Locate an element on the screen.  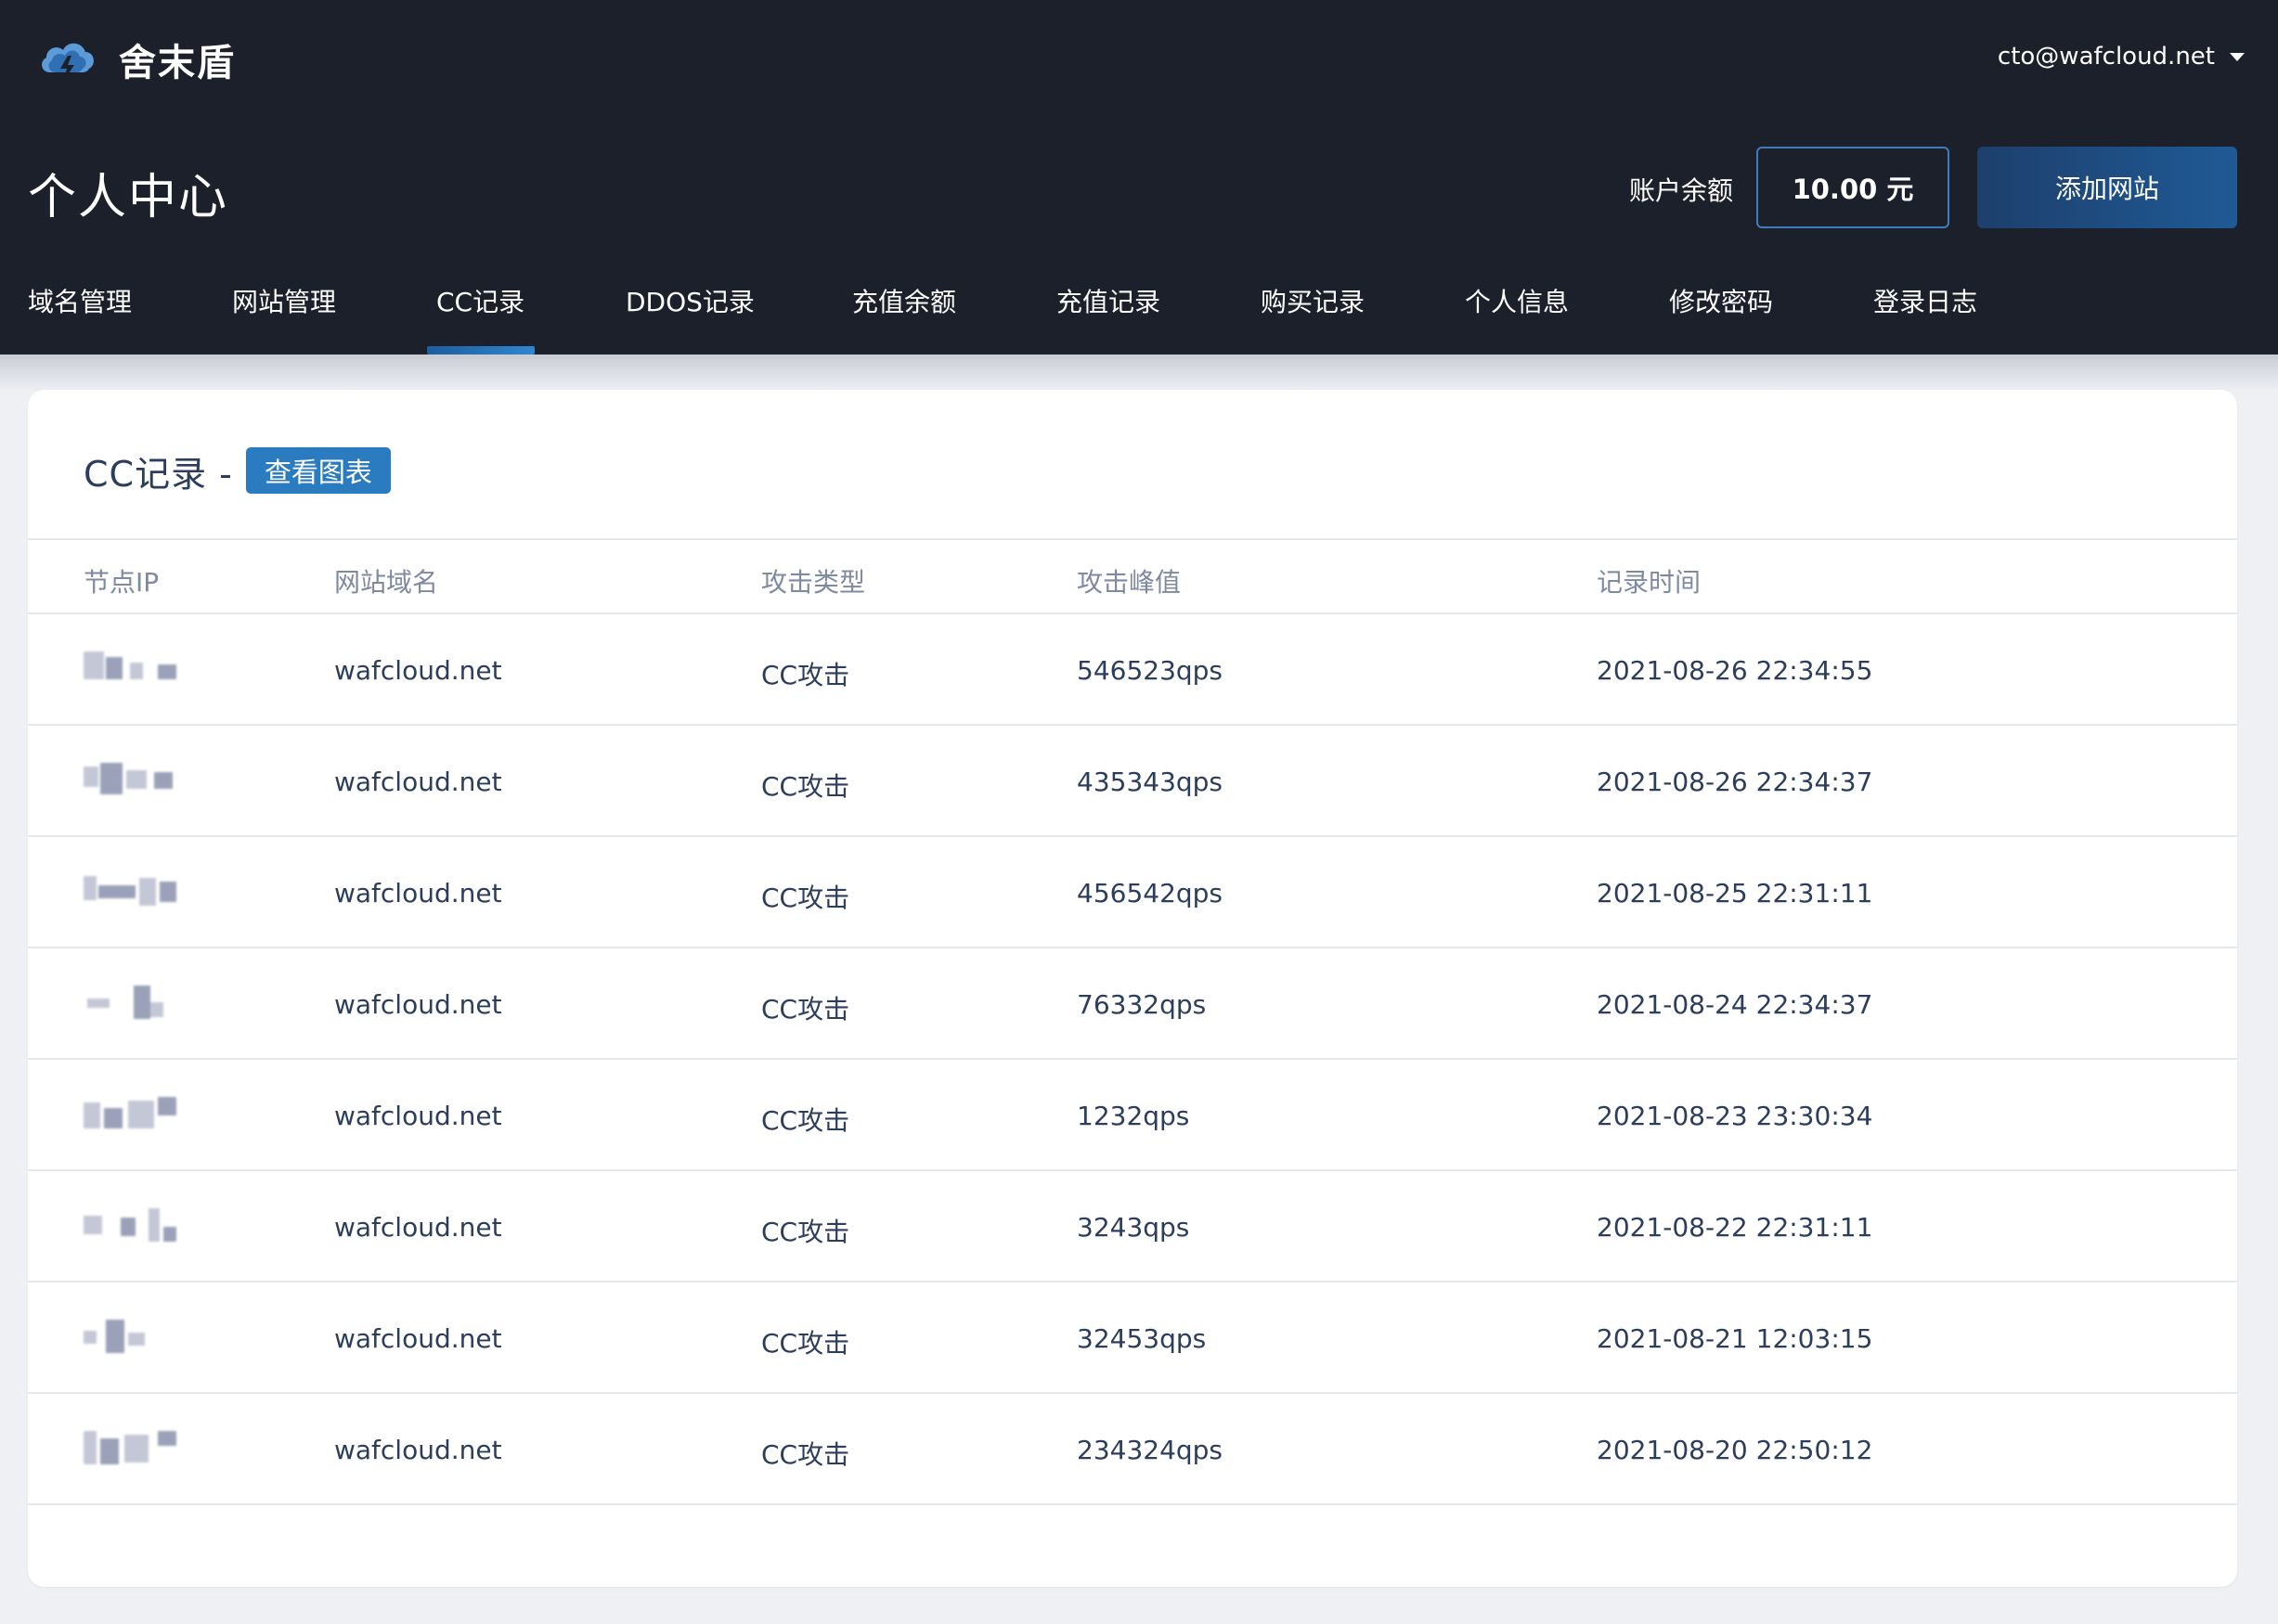
caret-down-icon is located at coordinates (2237, 57).